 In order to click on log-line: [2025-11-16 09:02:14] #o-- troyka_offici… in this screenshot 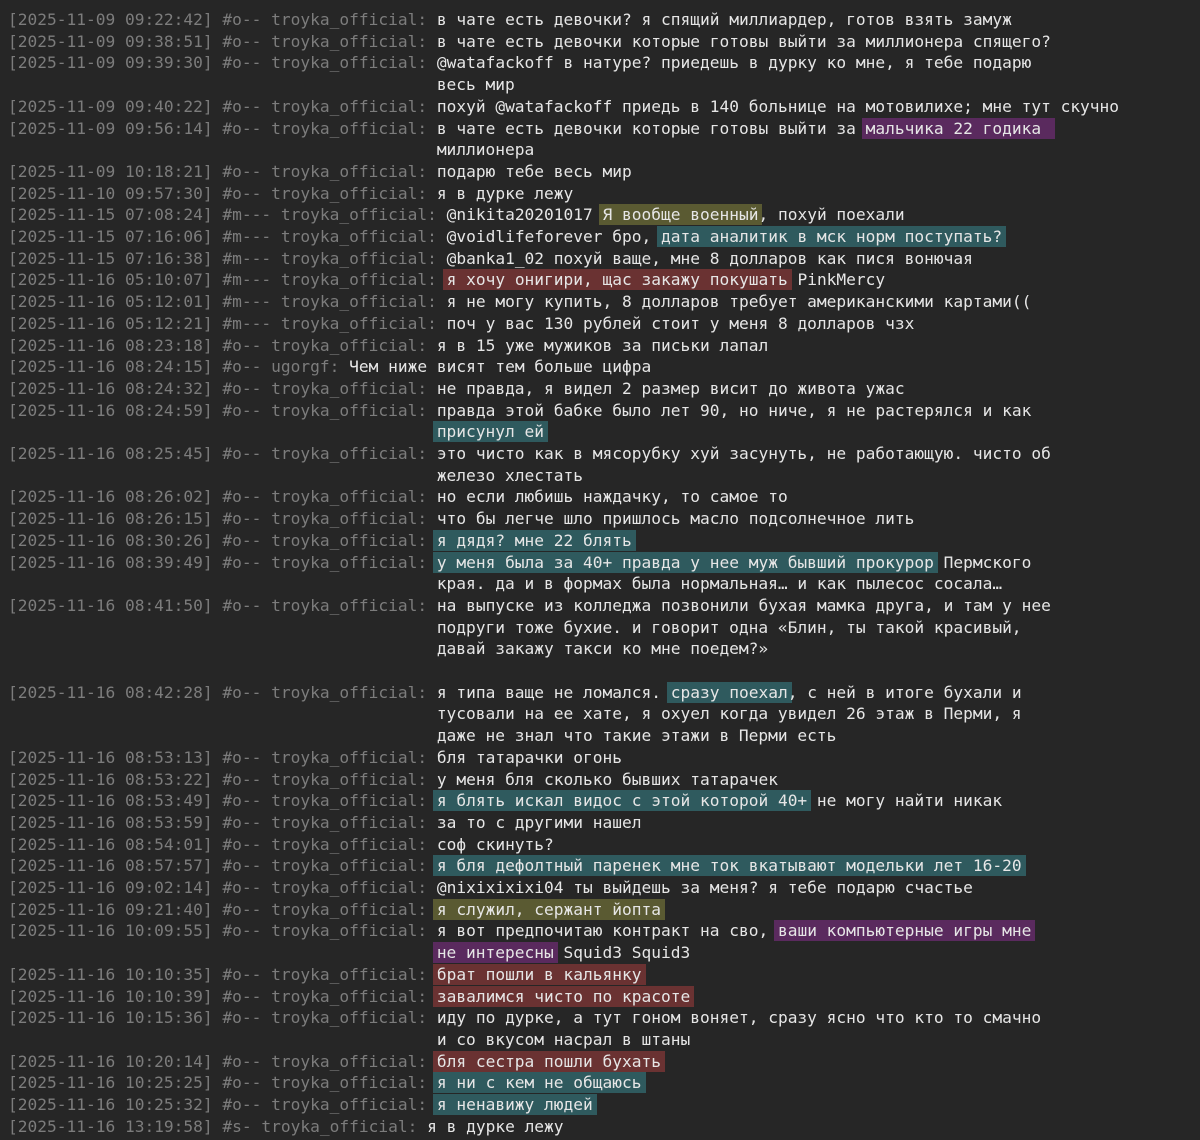, I will do `click(490, 888)`.